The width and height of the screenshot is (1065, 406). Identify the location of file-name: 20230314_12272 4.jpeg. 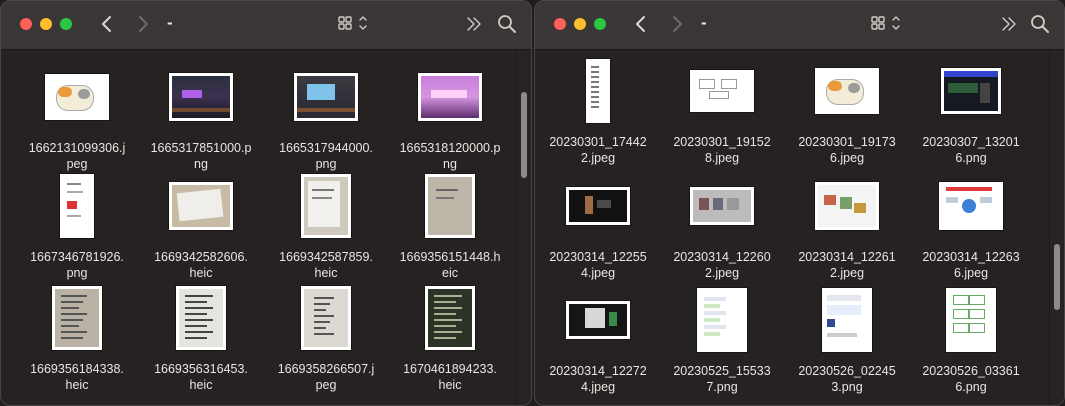
(598, 379).